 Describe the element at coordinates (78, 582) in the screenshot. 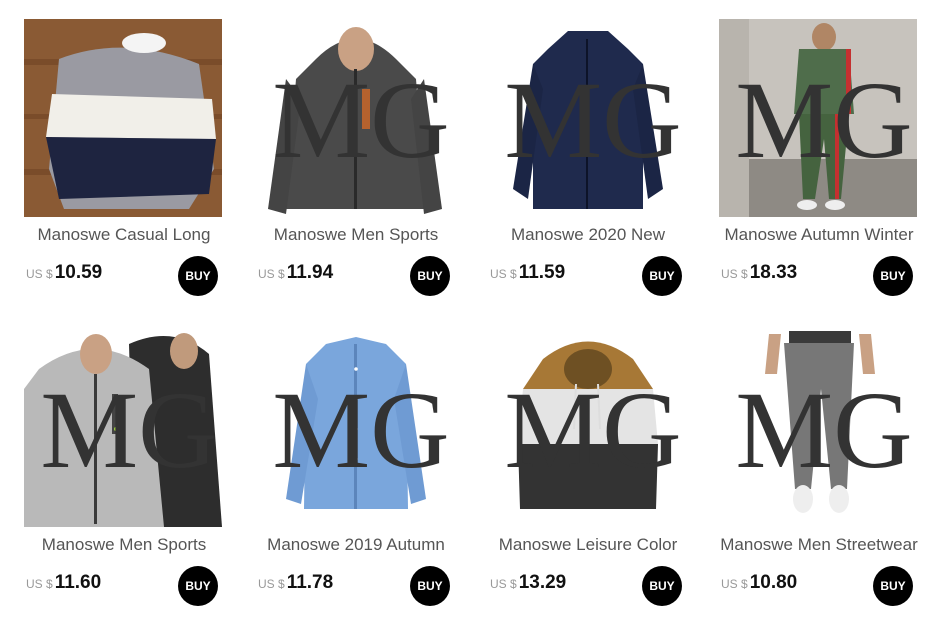

I see `price-amount: 11.60` at that location.